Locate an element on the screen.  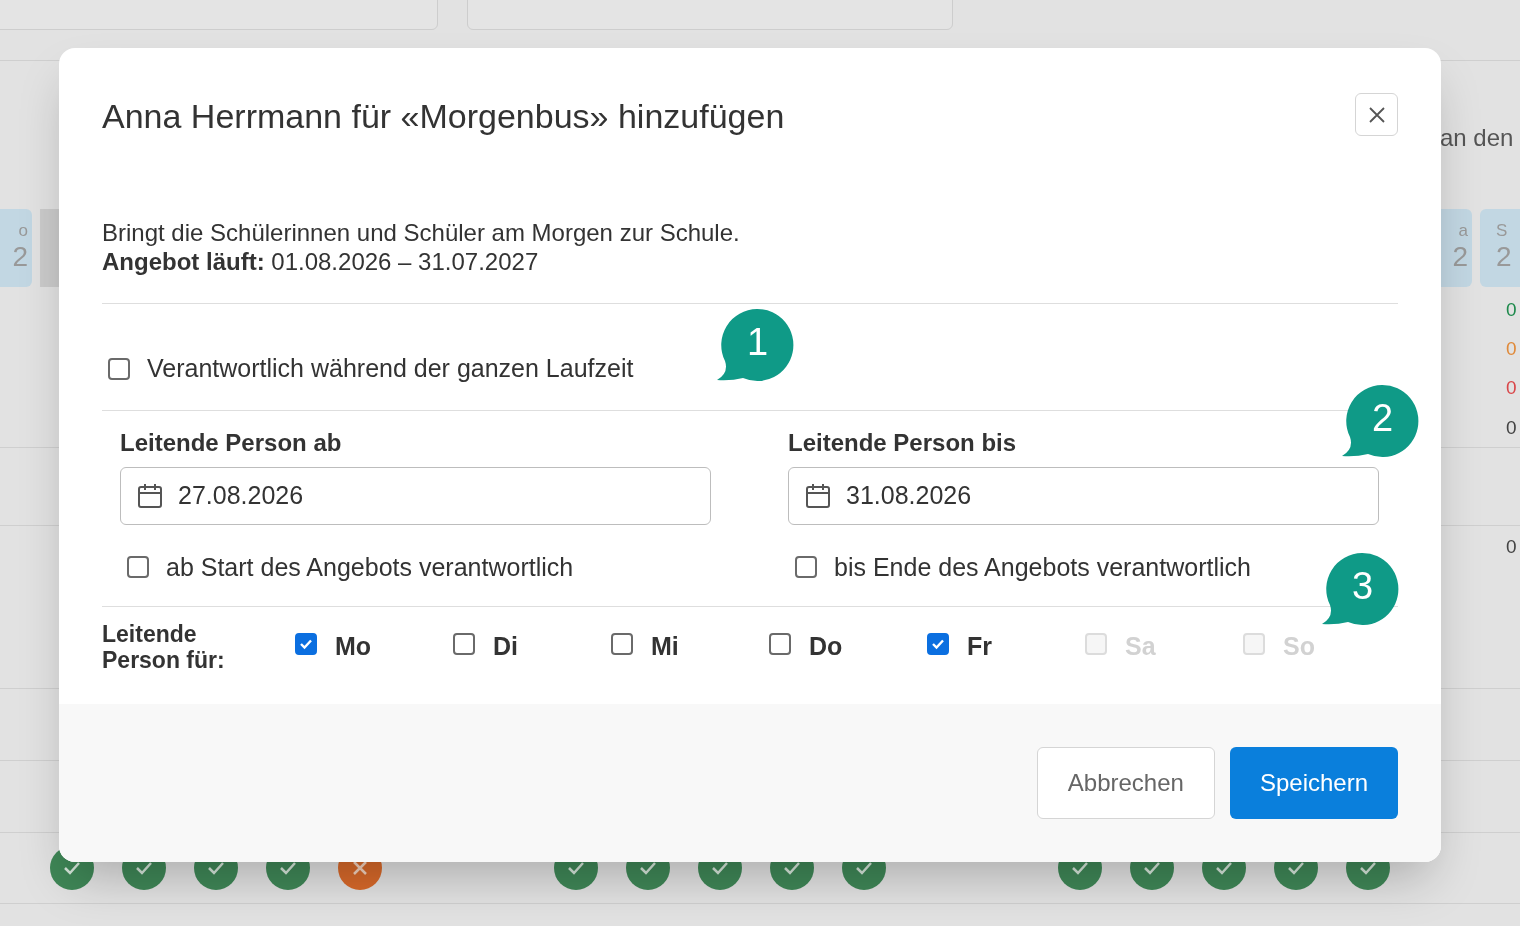
day-label: Do is located at coordinates (826, 647).